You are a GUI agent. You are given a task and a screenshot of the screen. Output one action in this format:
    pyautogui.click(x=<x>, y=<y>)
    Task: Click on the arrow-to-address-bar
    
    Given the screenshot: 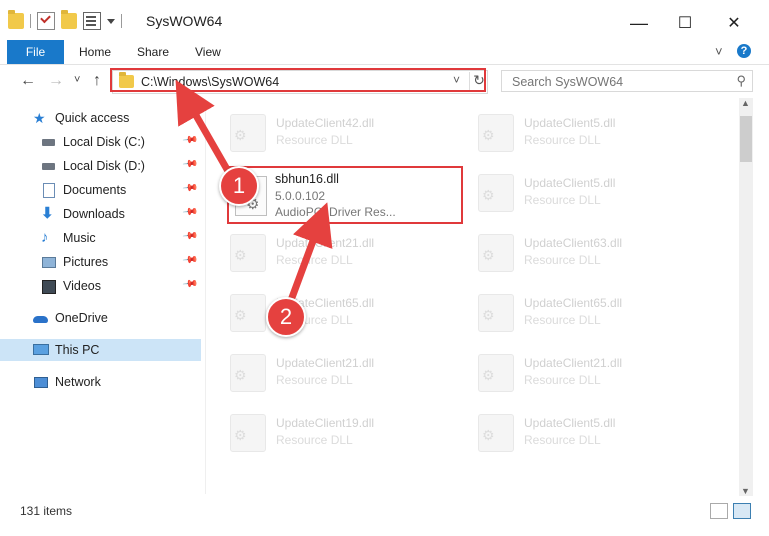 What is the action you would take?
    pyautogui.click(x=205, y=130)
    